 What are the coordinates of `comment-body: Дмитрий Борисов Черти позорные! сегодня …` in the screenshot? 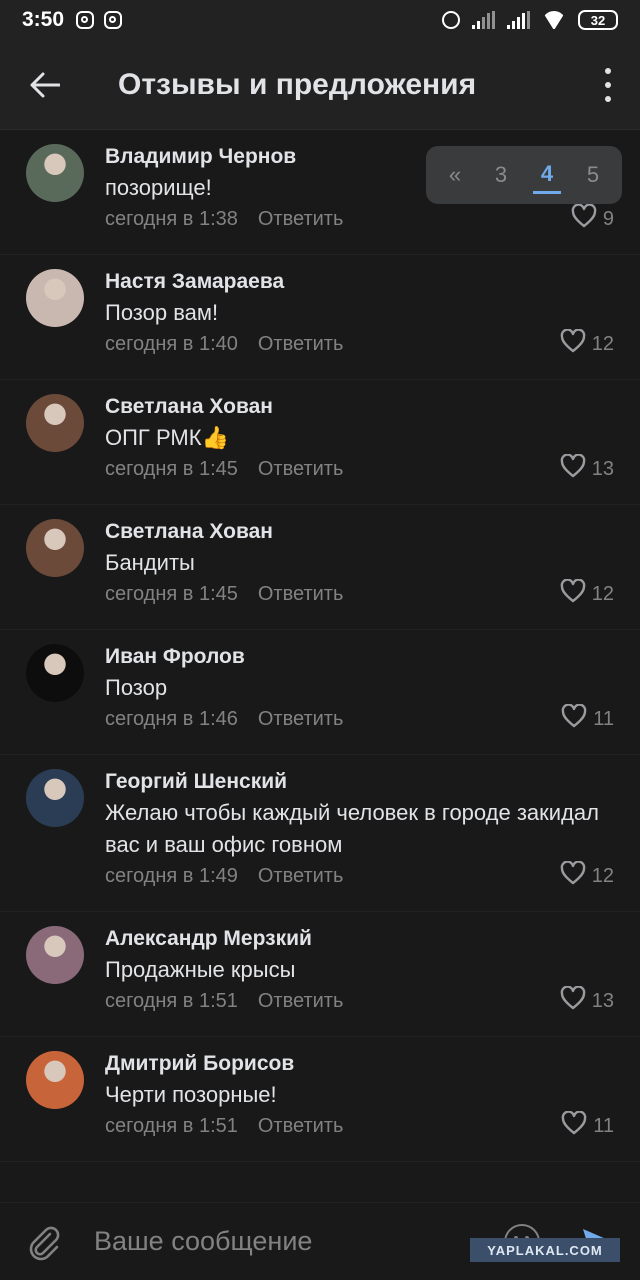 It's located at (359, 1105).